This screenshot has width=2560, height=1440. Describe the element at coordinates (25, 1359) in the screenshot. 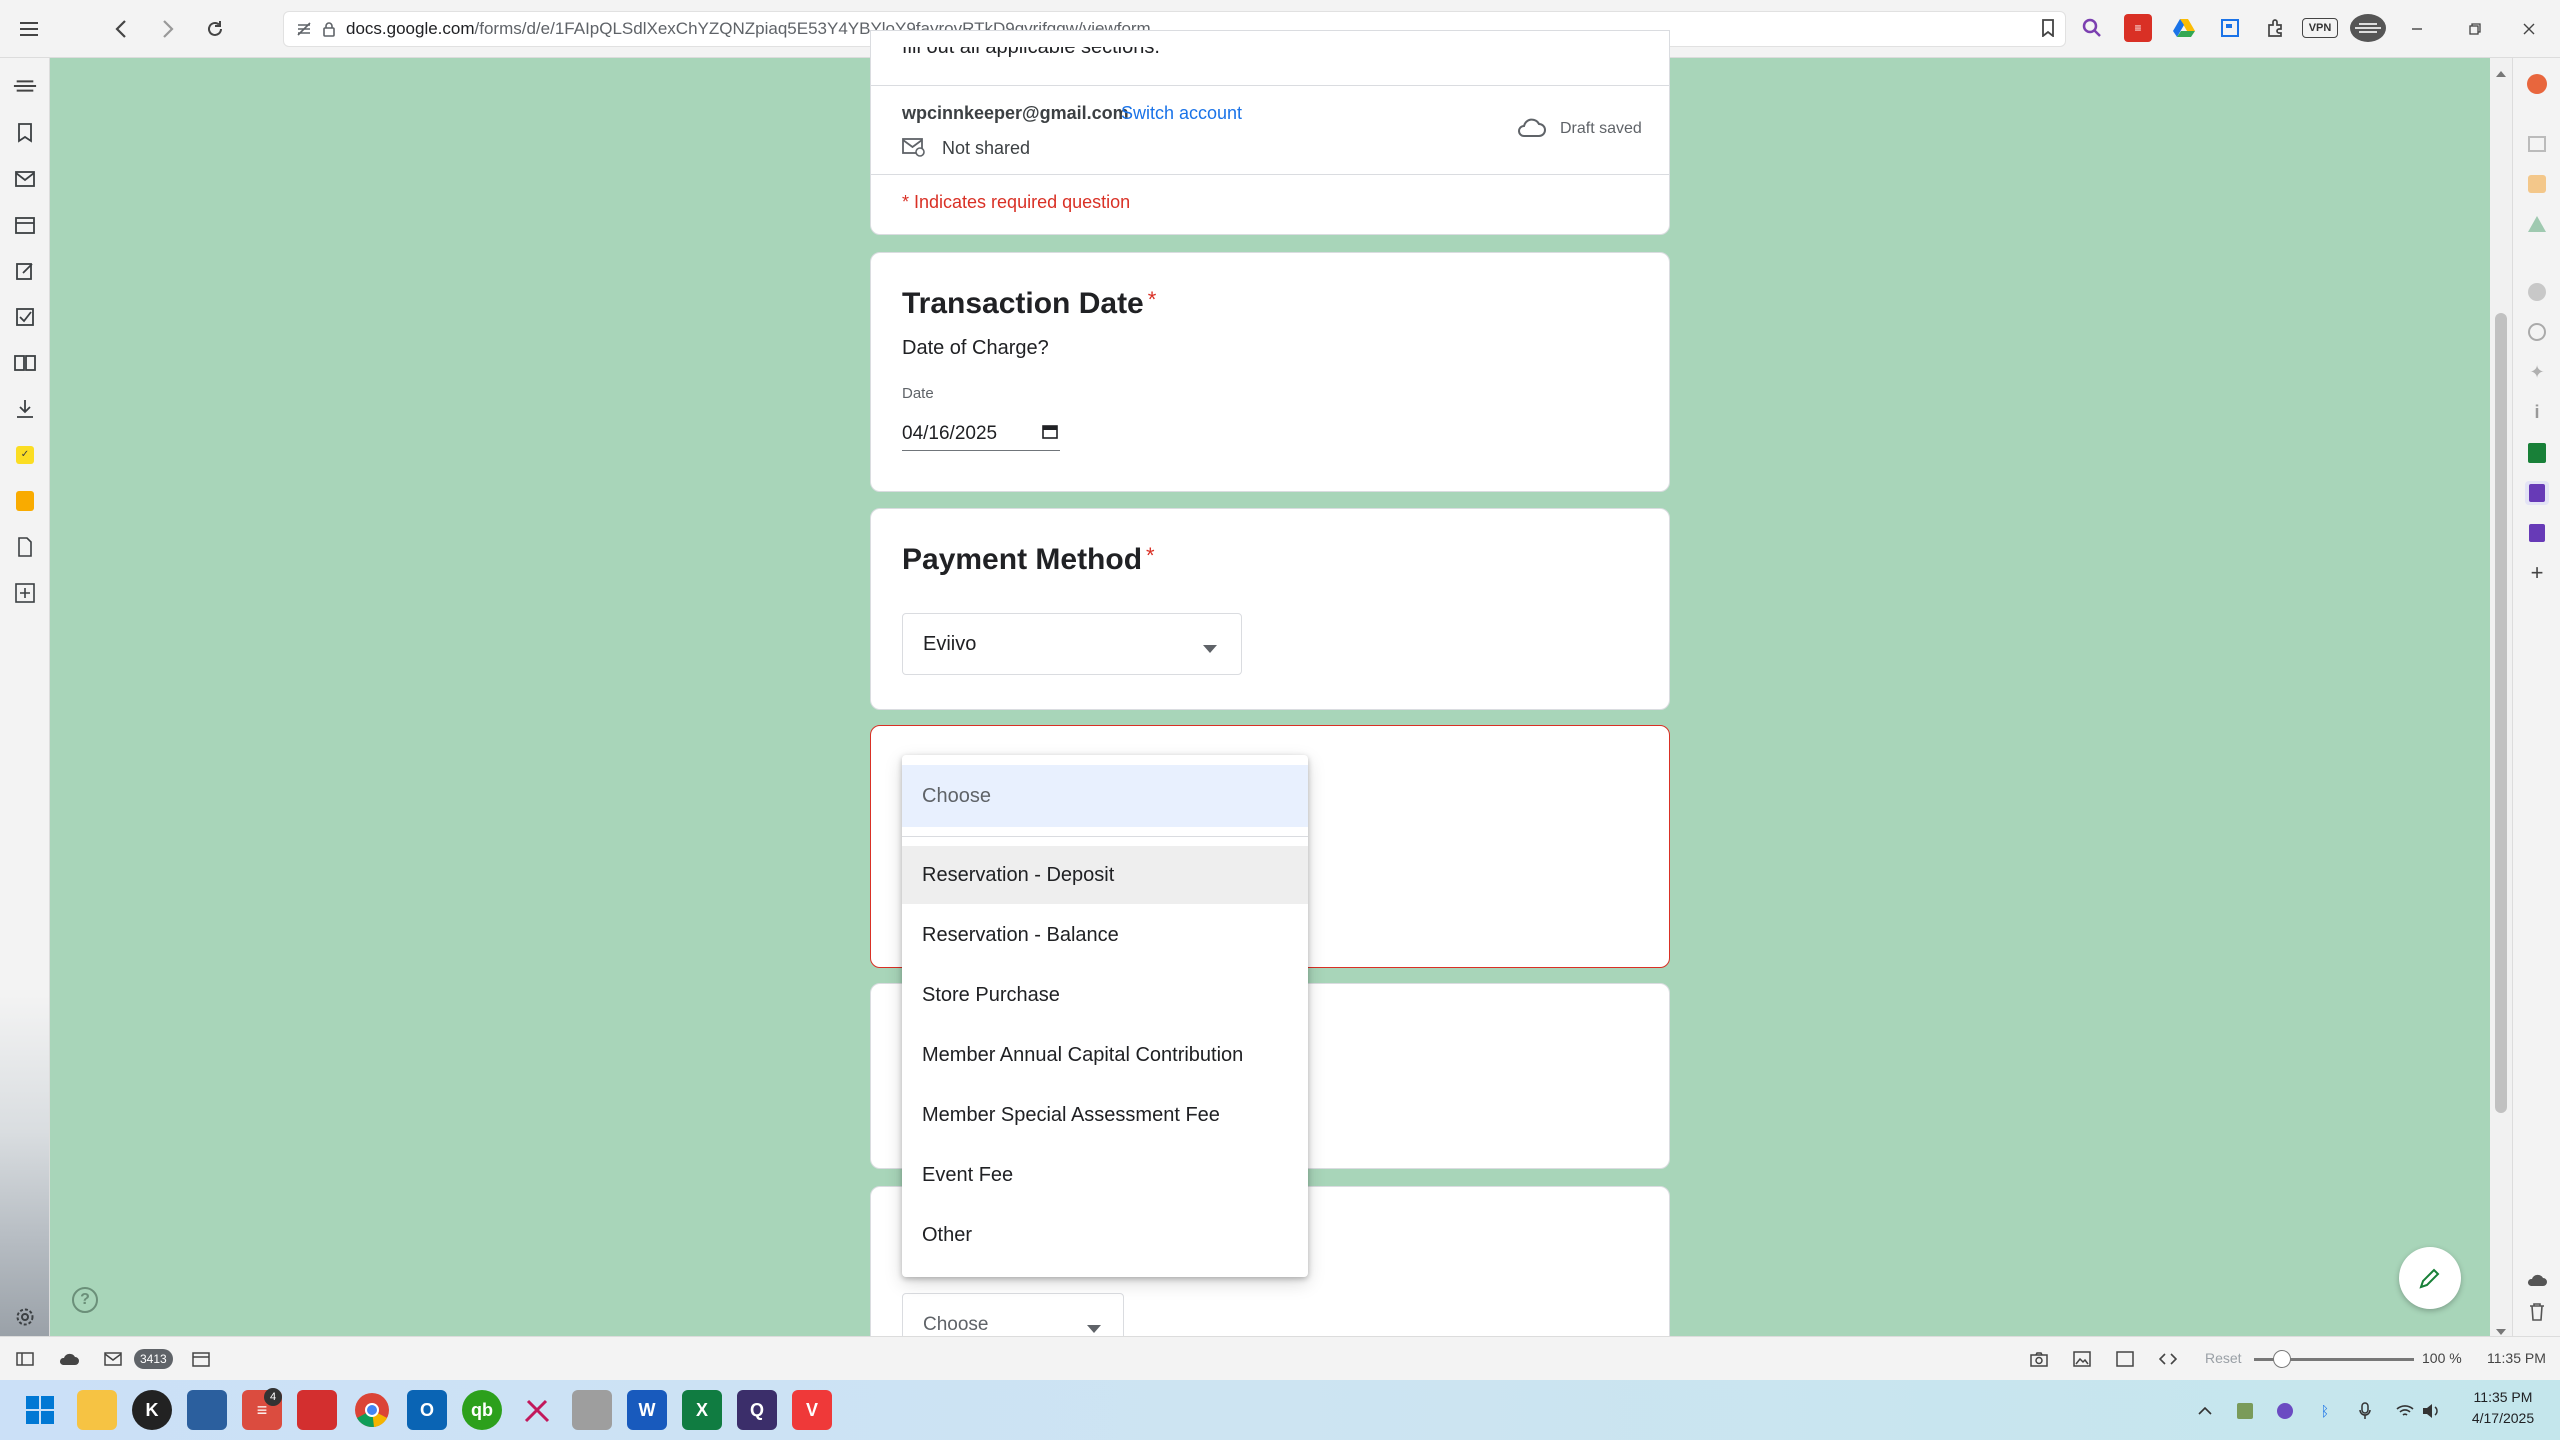

I see `panel-toggle-icon` at that location.